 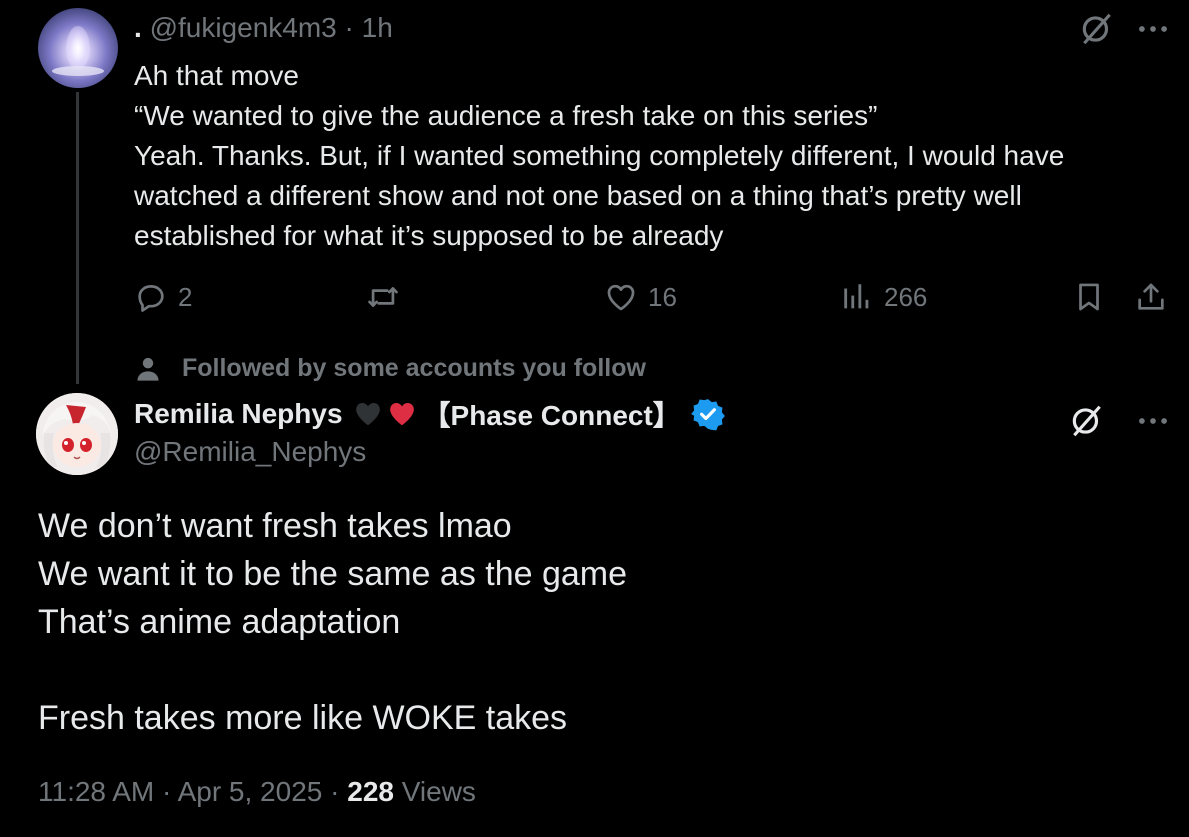 I want to click on share-button, so click(x=1151, y=297).